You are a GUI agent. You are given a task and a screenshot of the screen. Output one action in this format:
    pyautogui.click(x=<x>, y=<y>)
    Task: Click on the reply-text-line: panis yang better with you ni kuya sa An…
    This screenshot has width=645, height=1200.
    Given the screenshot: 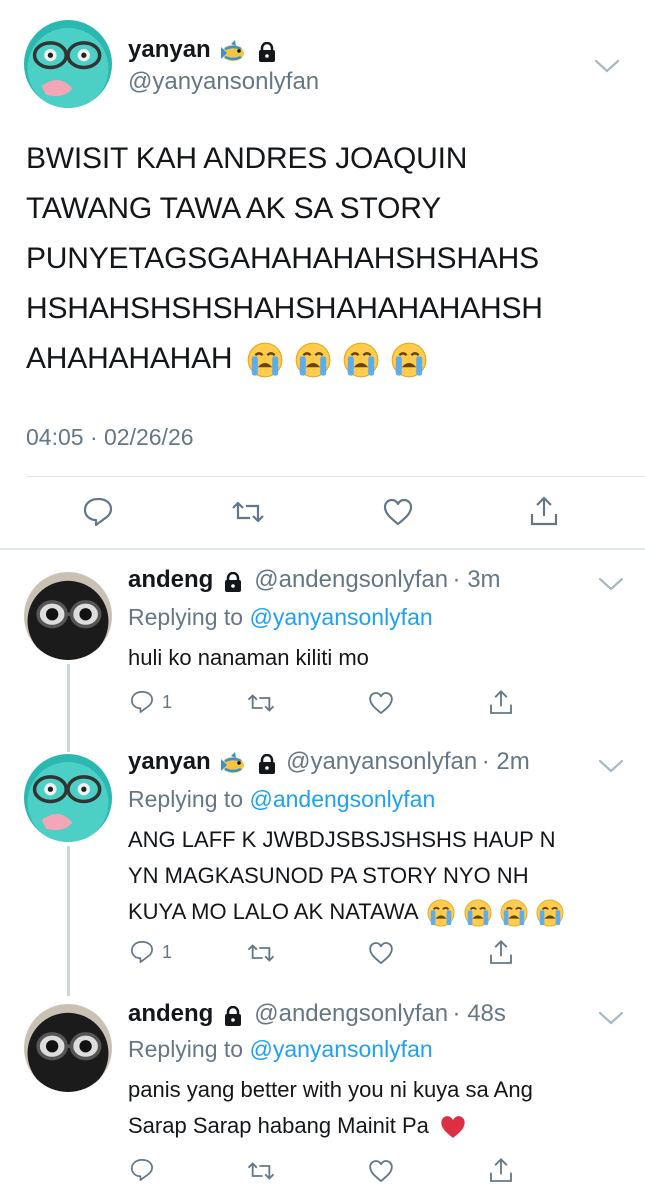 What is the action you would take?
    pyautogui.click(x=330, y=1089)
    